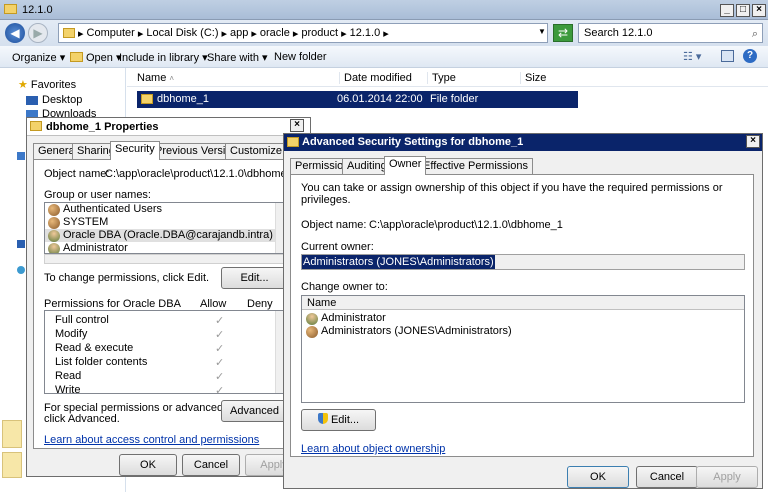 This screenshot has height=492, width=768. What do you see at coordinates (163, 57) in the screenshot?
I see `include-library-menu: Include in library ▾` at bounding box center [163, 57].